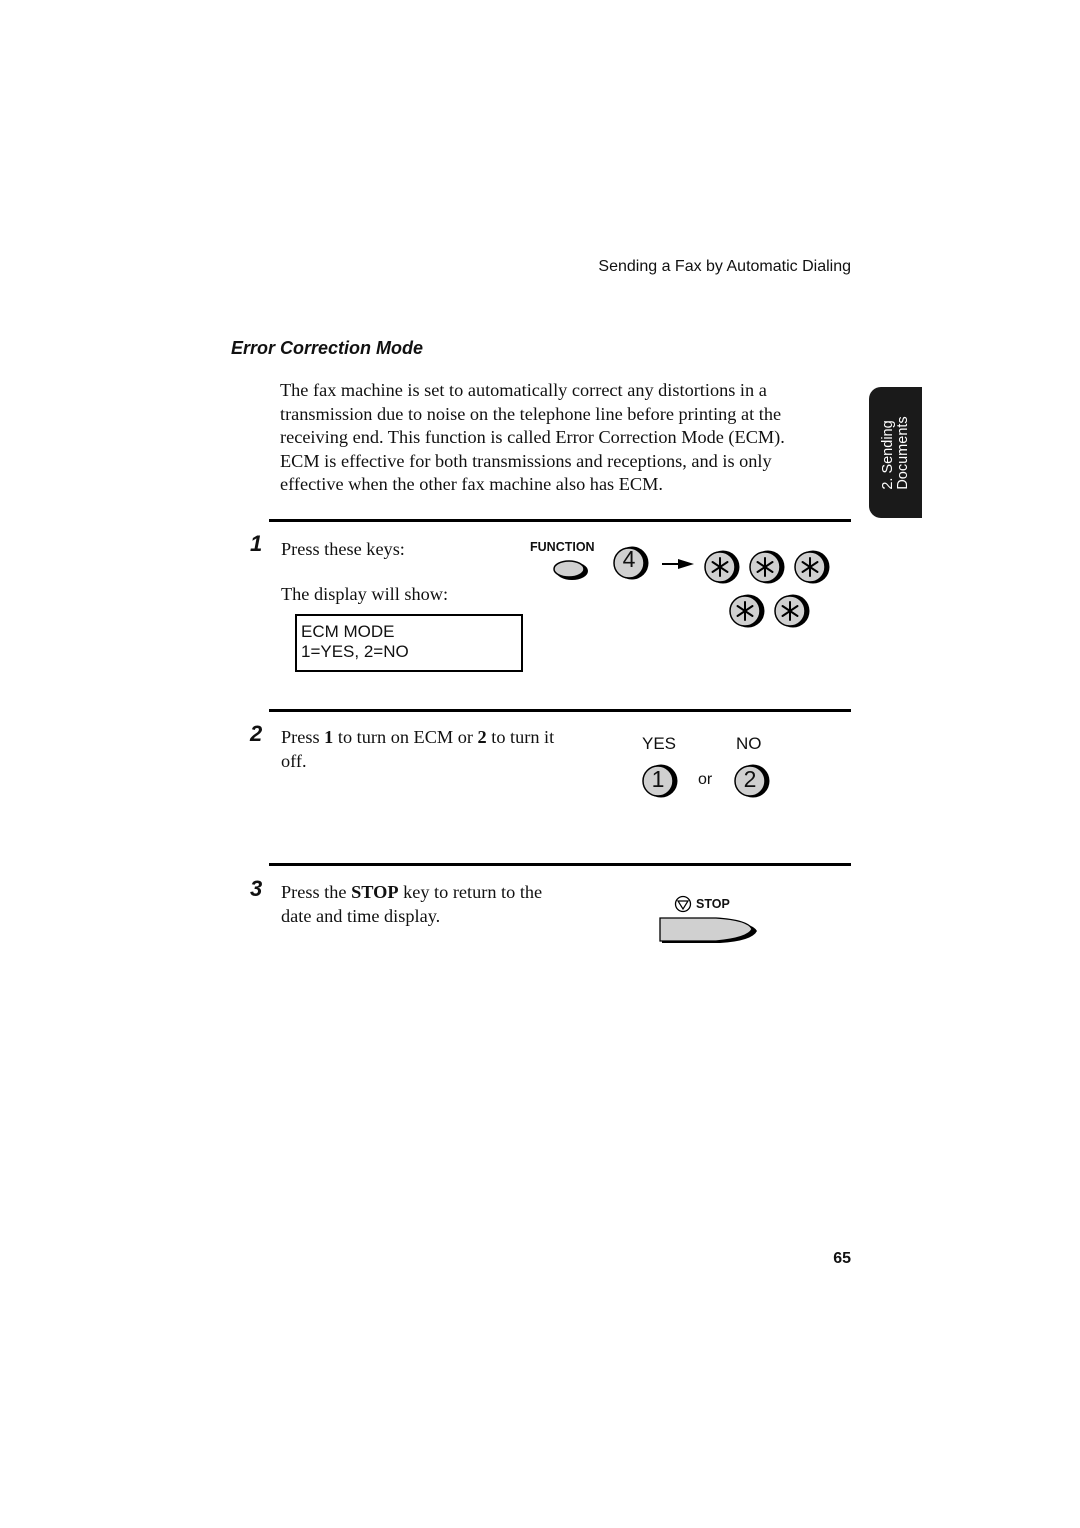  I want to click on right-arrow-icon, so click(678, 564).